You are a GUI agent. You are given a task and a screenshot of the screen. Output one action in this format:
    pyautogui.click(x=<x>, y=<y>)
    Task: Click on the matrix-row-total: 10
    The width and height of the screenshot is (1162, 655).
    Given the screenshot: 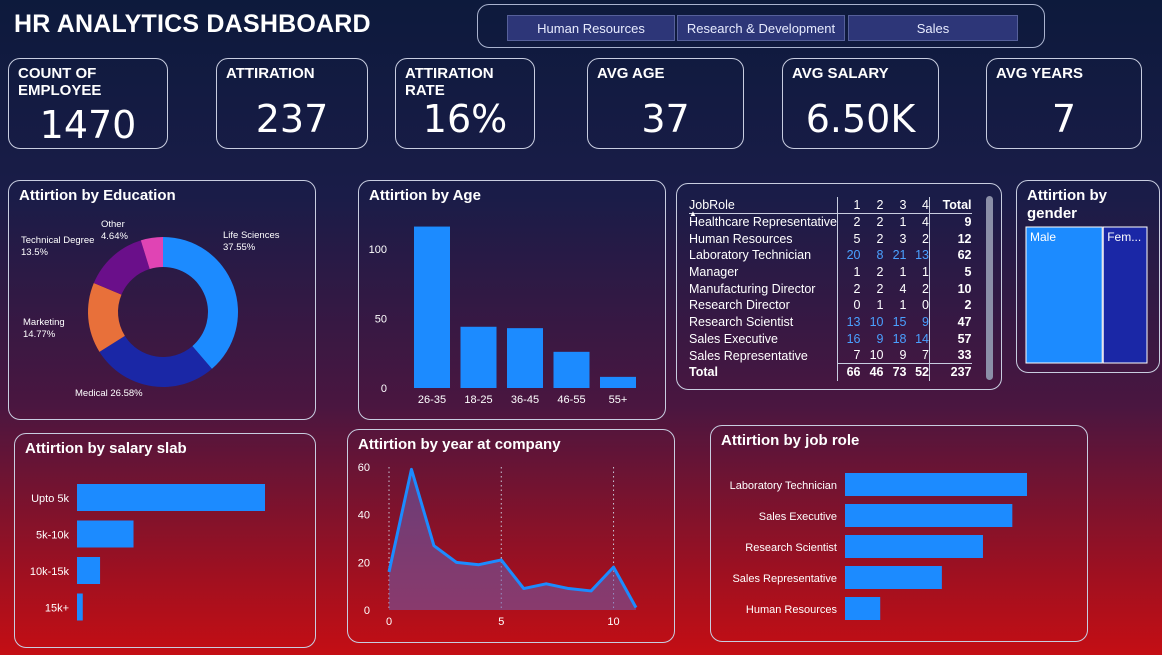 What is the action you would take?
    pyautogui.click(x=950, y=289)
    